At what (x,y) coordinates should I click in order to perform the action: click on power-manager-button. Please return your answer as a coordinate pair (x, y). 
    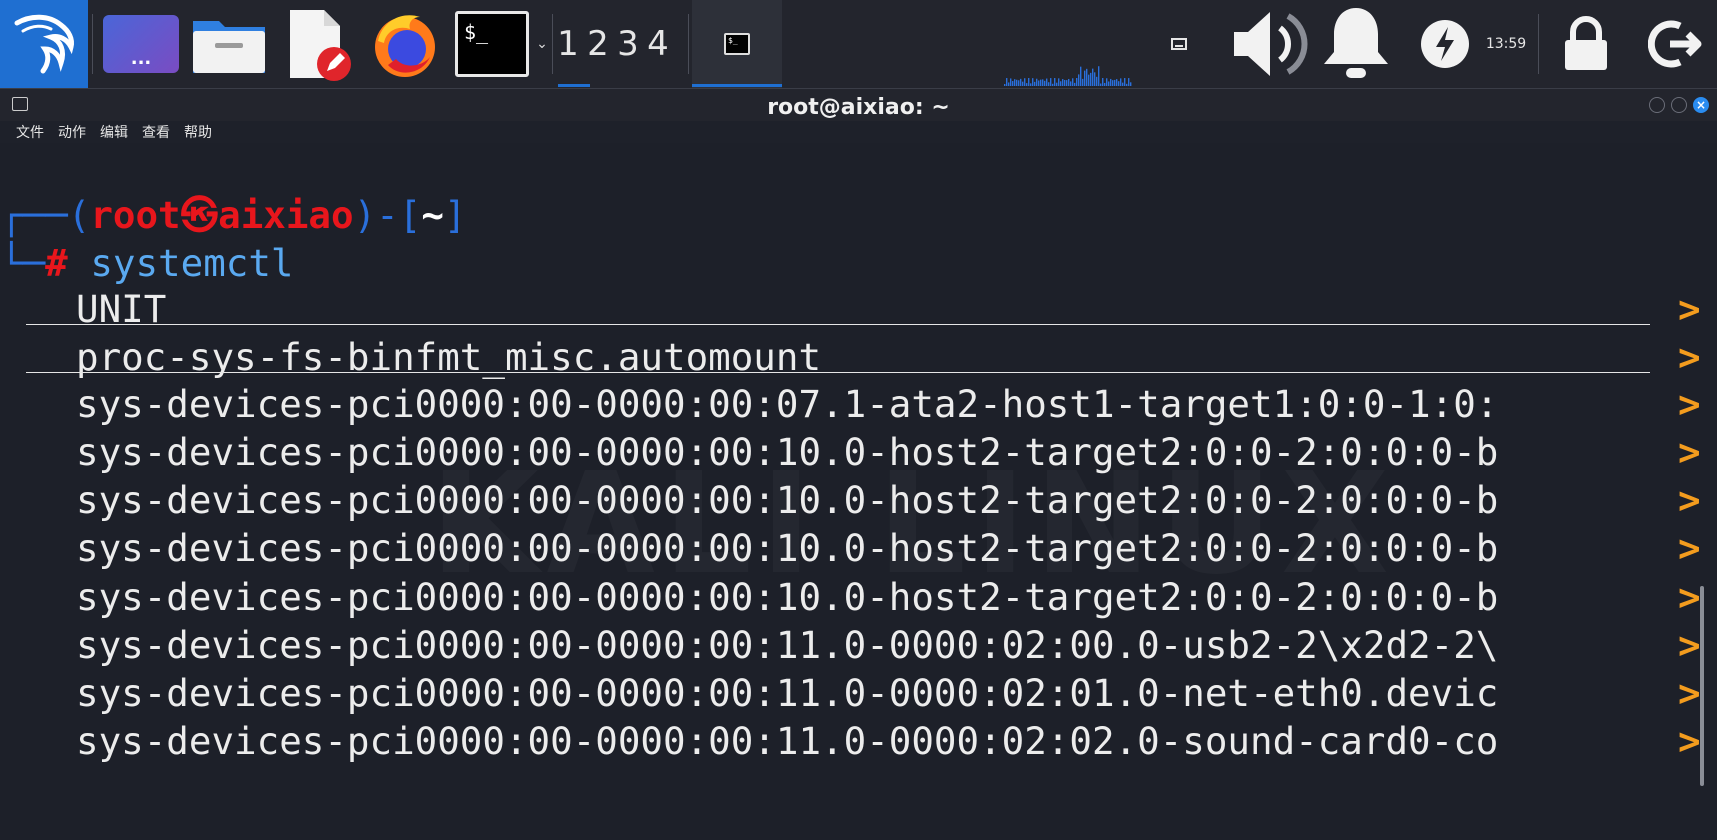
    Looking at the image, I should click on (1445, 44).